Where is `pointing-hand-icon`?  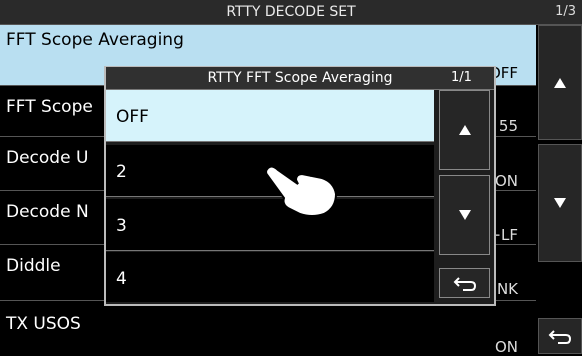
pointing-hand-icon is located at coordinates (301, 191).